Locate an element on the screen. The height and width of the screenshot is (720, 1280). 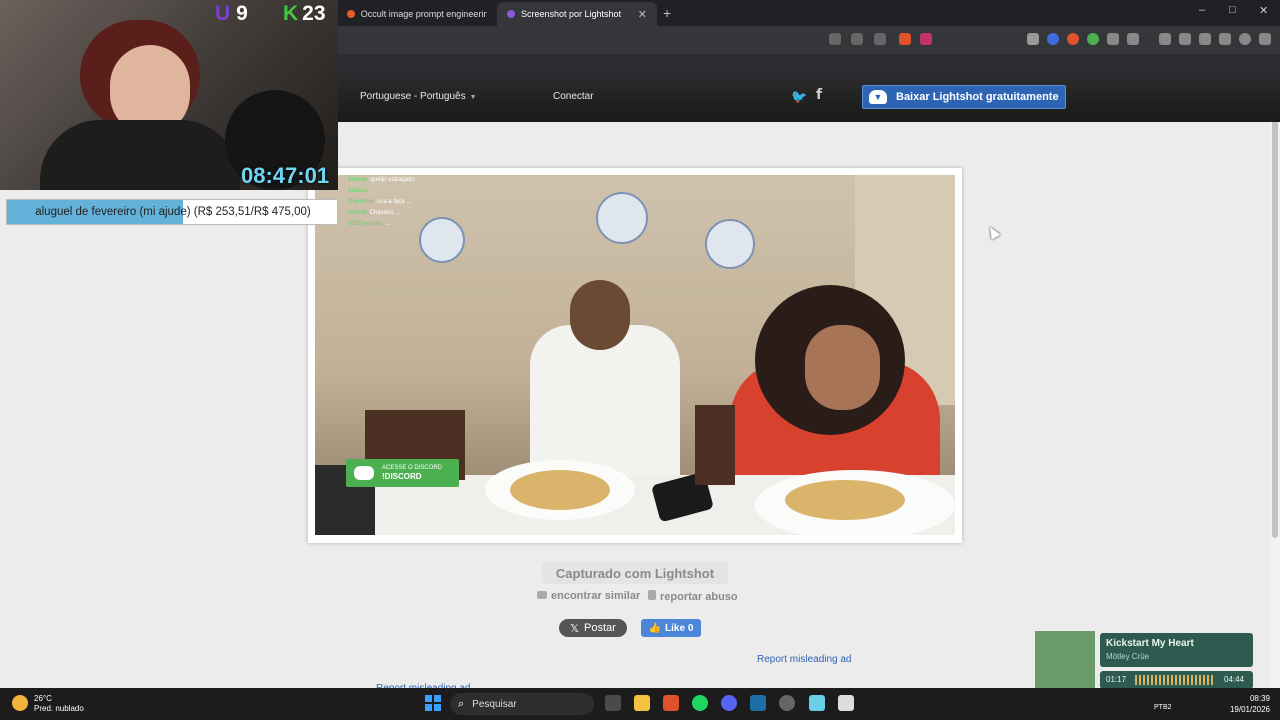
weather-desc: Pred. nublado is located at coordinates (59, 708).